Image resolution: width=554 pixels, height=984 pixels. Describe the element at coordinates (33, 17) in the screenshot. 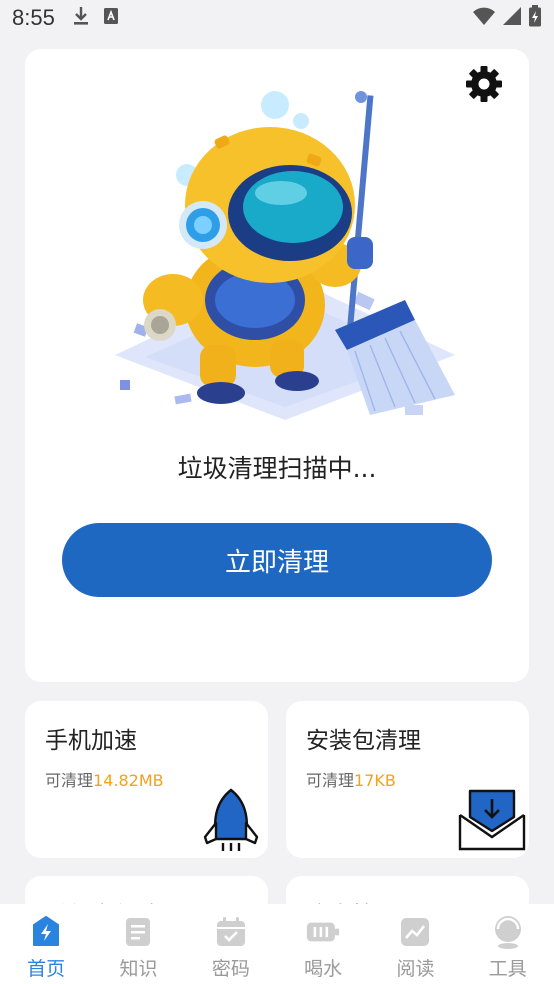

I see `status-time: 8:55` at that location.